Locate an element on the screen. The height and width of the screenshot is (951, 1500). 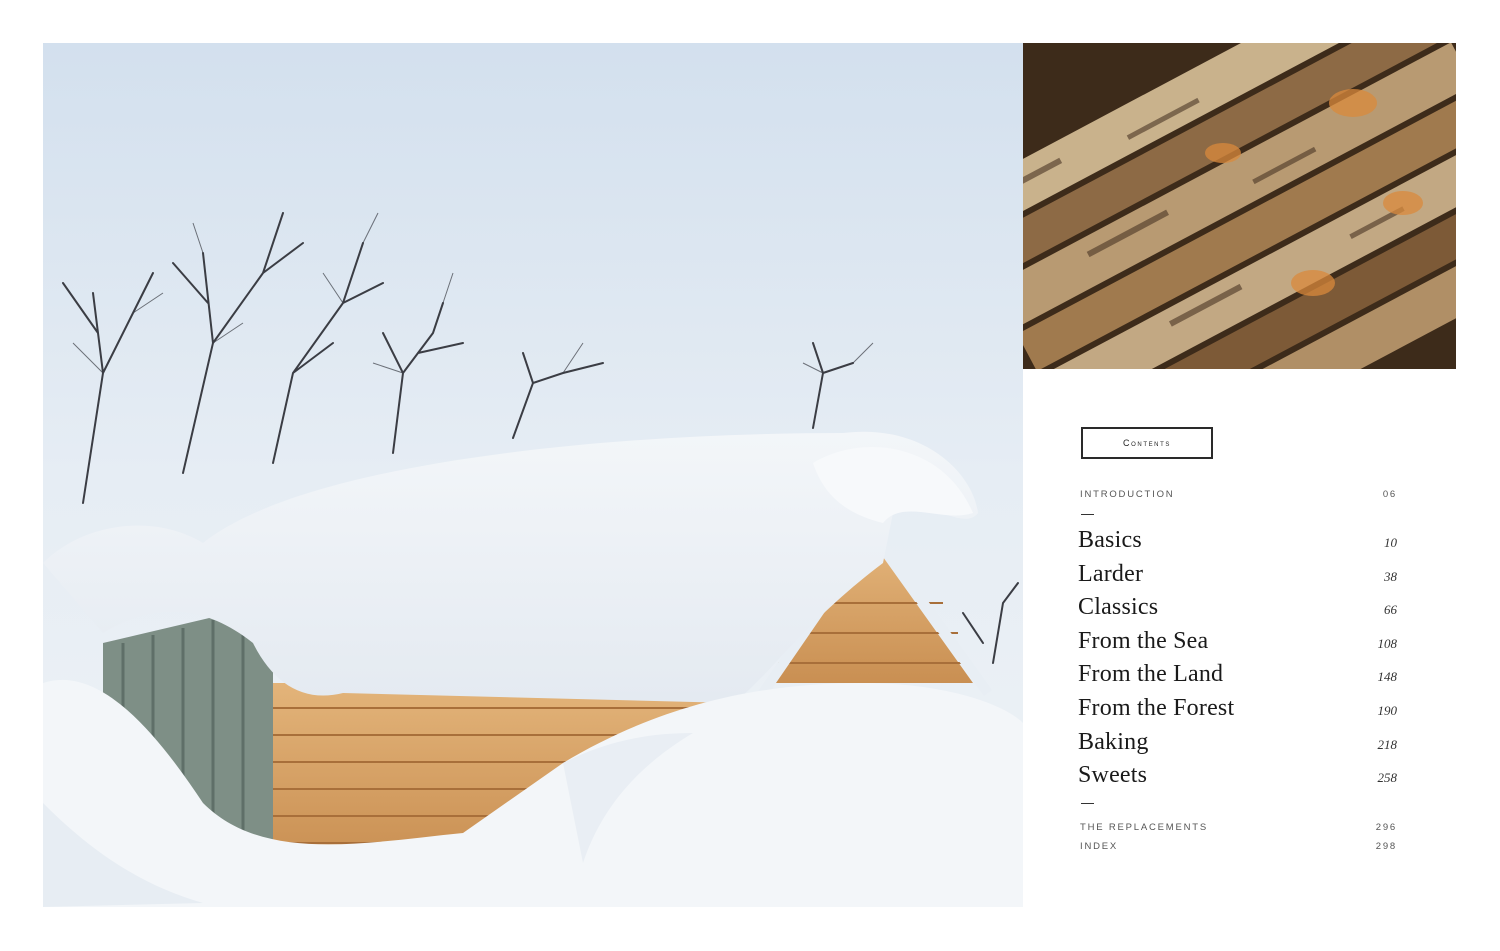
toc-chapter: From the Sea 108 is located at coordinates (1237, 645).